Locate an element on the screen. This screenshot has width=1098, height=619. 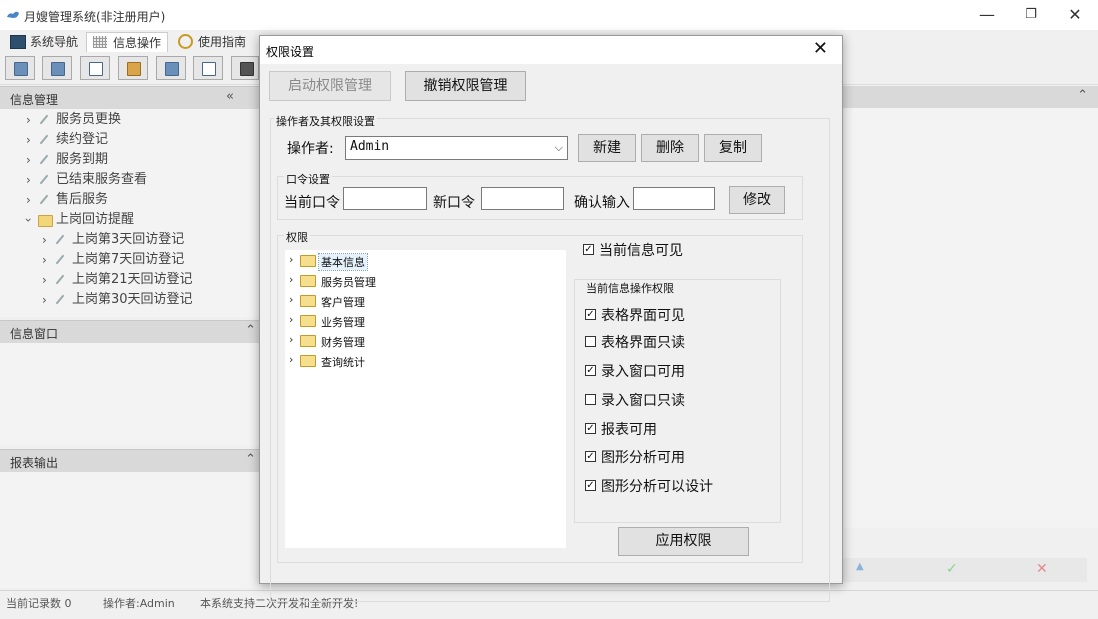
tab-info-operation: 信息操作 is located at coordinates (127, 42).